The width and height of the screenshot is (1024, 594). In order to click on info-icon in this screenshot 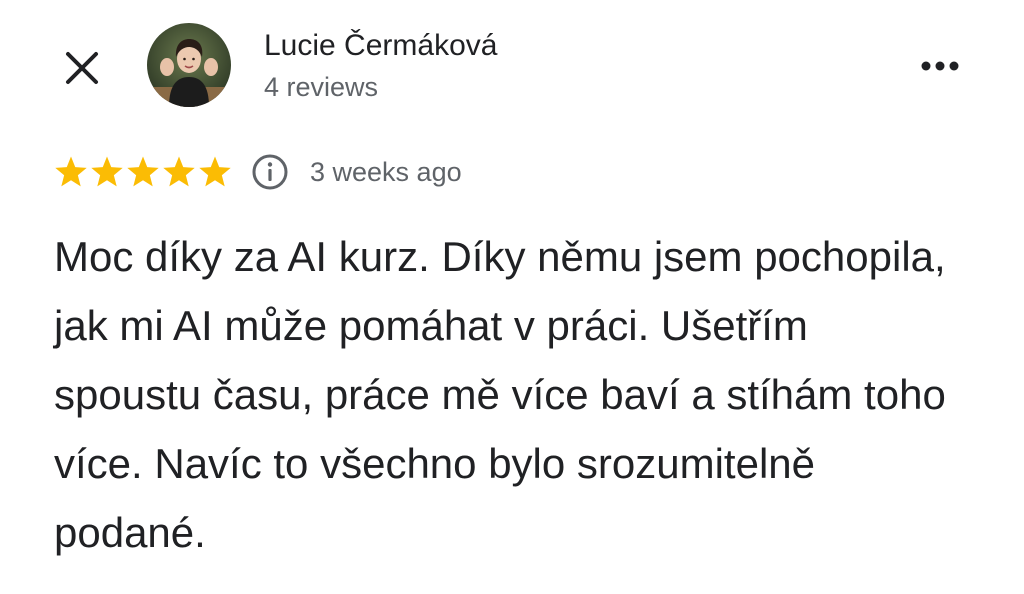, I will do `click(270, 172)`.